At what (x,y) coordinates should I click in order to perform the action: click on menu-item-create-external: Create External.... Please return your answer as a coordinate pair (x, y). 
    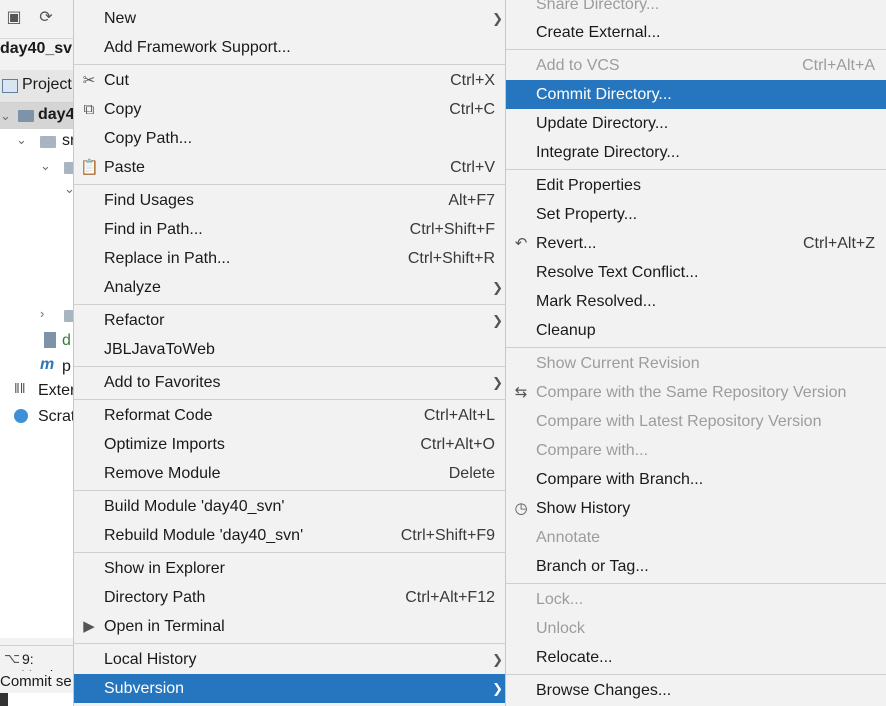
    Looking at the image, I should click on (696, 32).